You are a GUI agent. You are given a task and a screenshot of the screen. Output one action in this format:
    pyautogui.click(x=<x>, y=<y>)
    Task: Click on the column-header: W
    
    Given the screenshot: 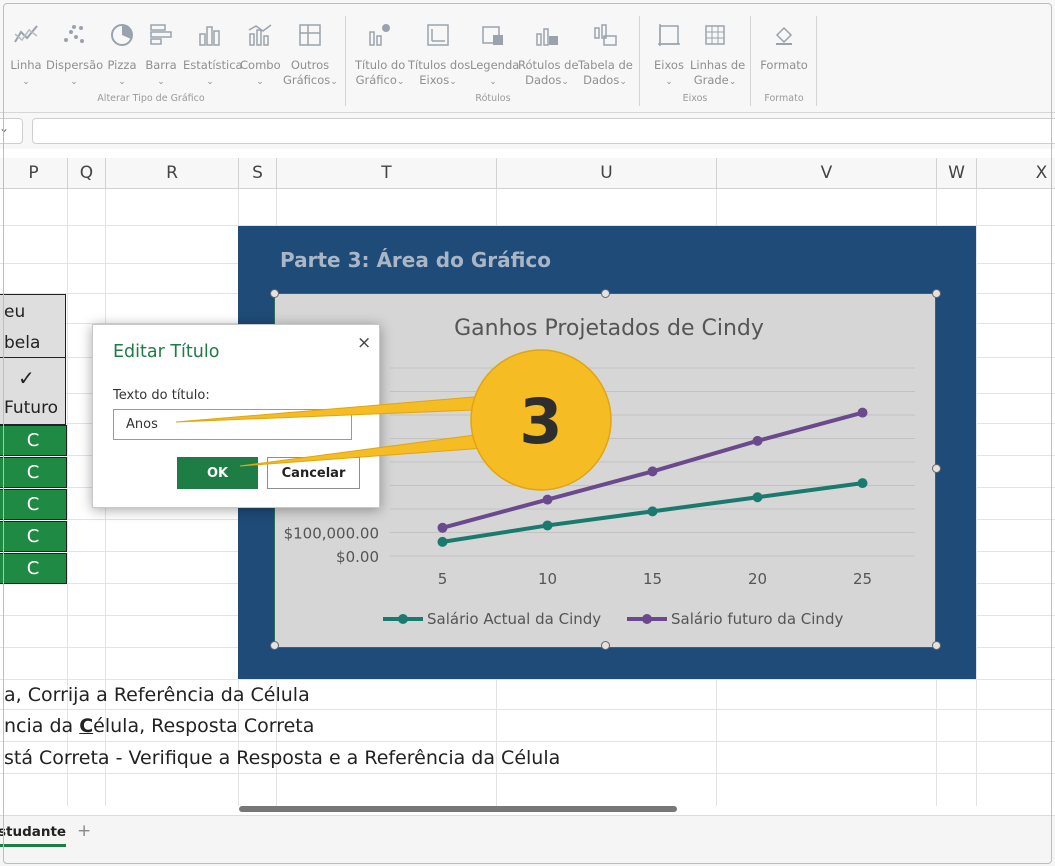 What is the action you would take?
    pyautogui.click(x=957, y=173)
    